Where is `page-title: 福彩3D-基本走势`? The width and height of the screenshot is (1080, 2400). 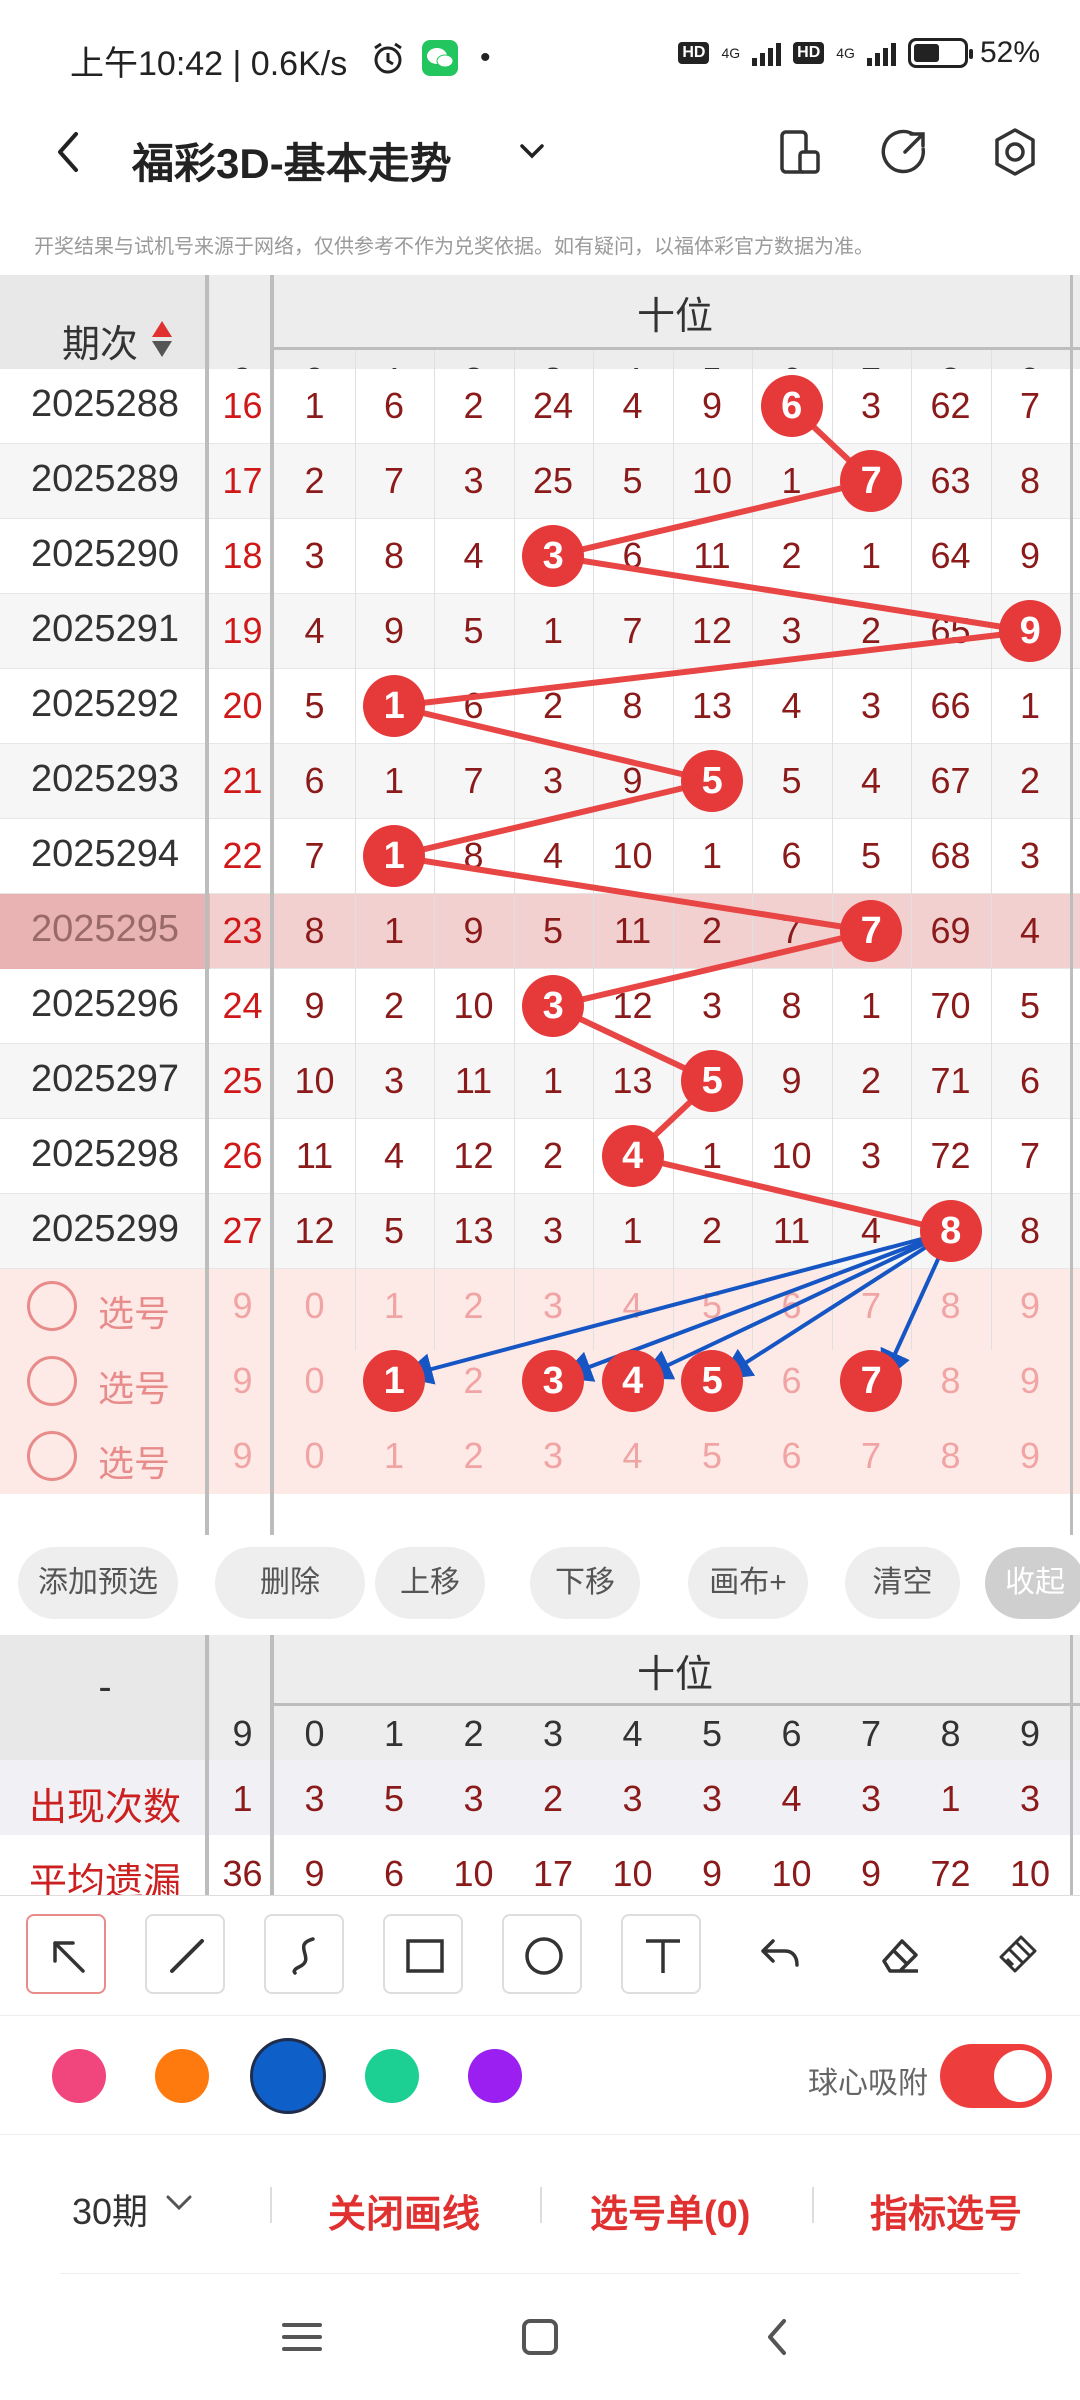
page-title: 福彩3D-基本走势 is located at coordinates (292, 160).